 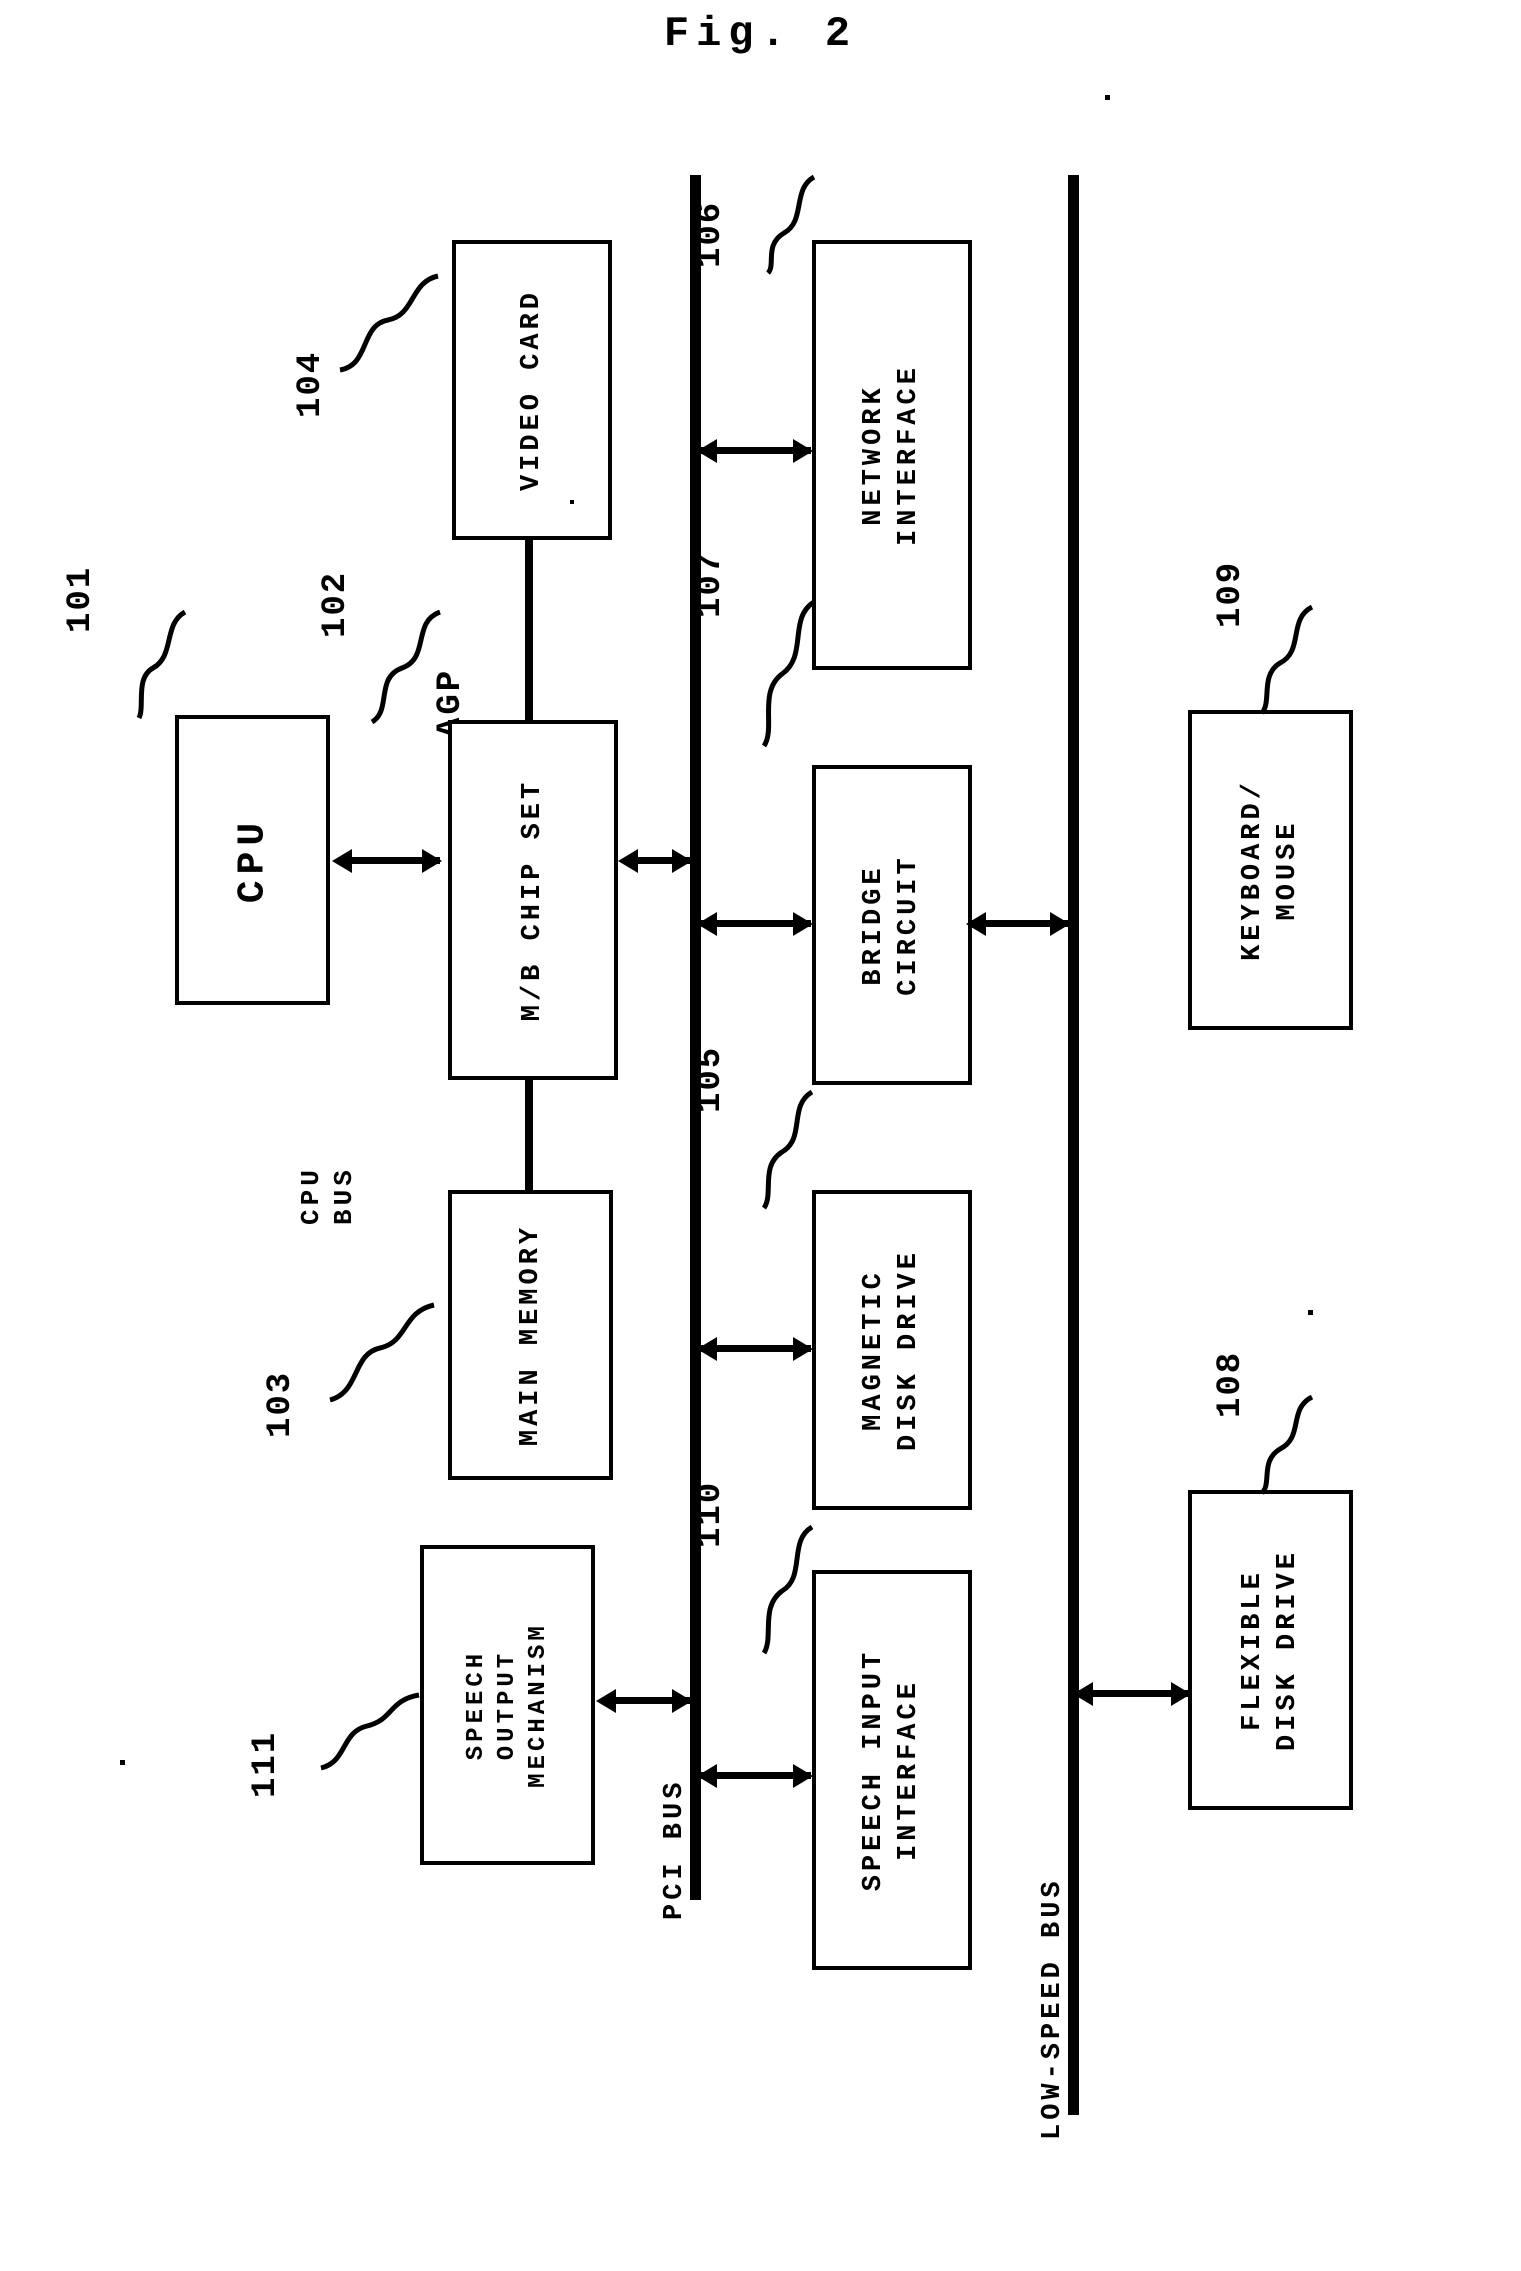 What do you see at coordinates (529, 1135) in the screenshot?
I see `cpu-bus-line` at bounding box center [529, 1135].